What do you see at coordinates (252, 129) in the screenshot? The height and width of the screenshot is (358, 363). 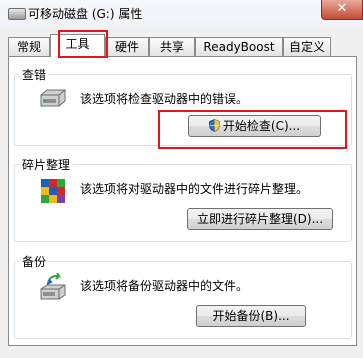 I see `start-check-highlight` at bounding box center [252, 129].